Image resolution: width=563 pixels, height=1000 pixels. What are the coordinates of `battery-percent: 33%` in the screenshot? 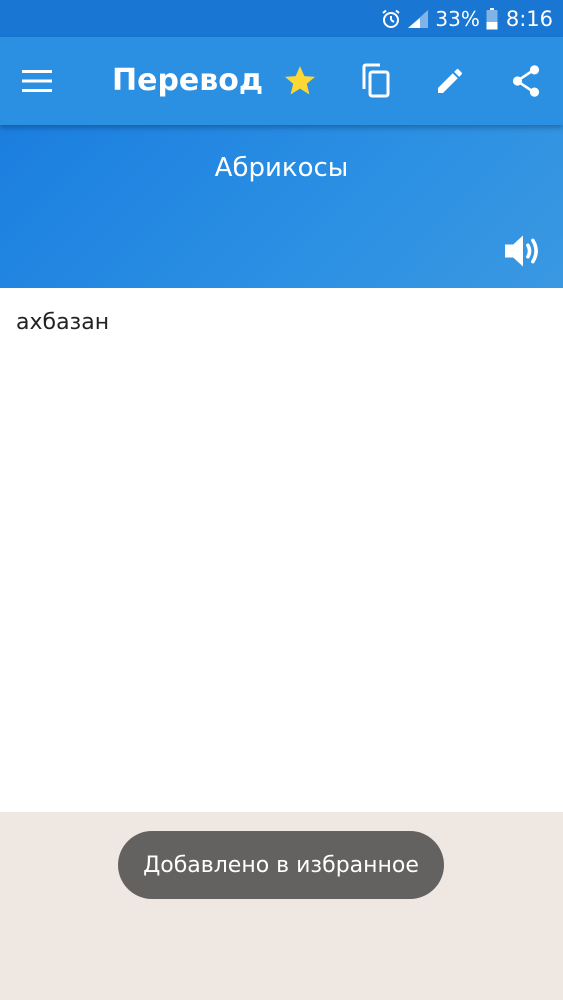 It's located at (457, 18).